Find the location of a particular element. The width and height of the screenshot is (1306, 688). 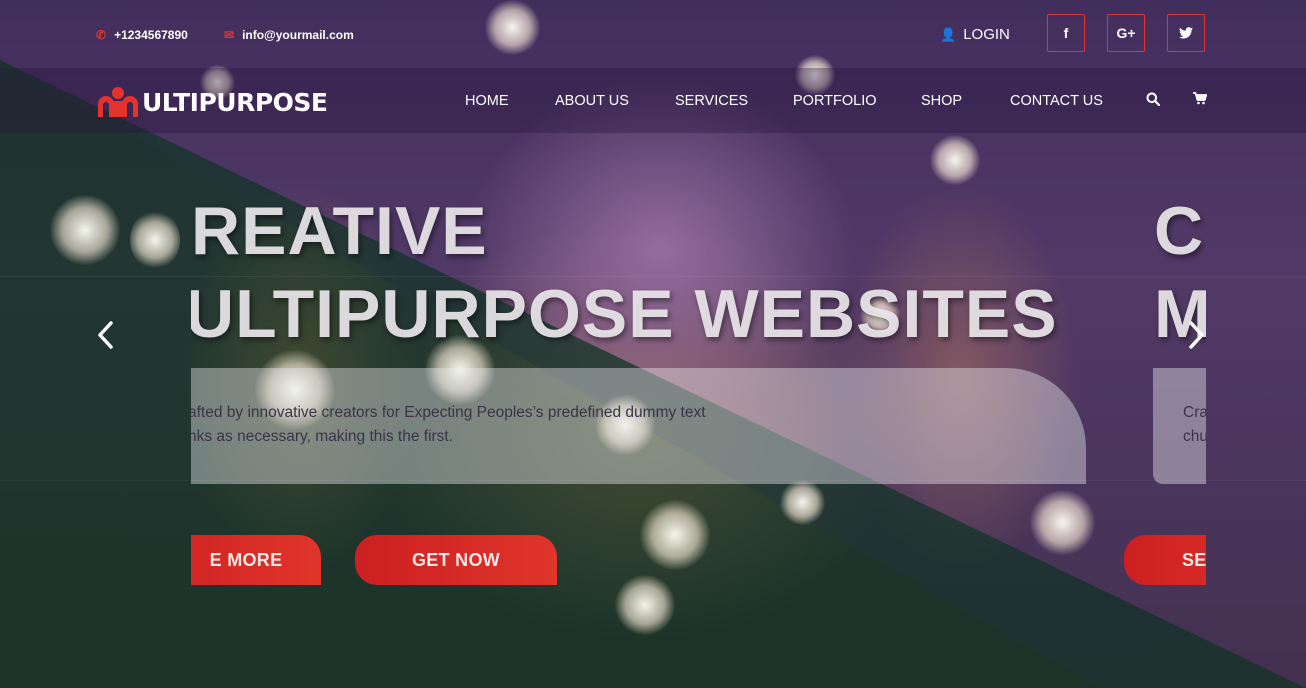

slider-next-button is located at coordinates (1197, 339).